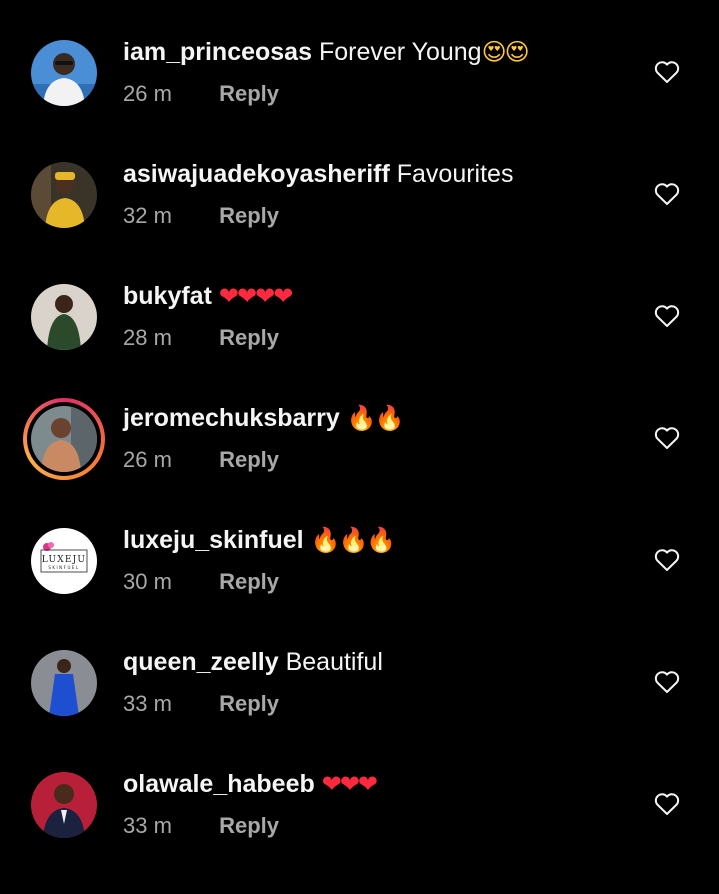 This screenshot has width=719, height=894. Describe the element at coordinates (219, 784) in the screenshot. I see `comment-username: olawale_habeeb` at that location.